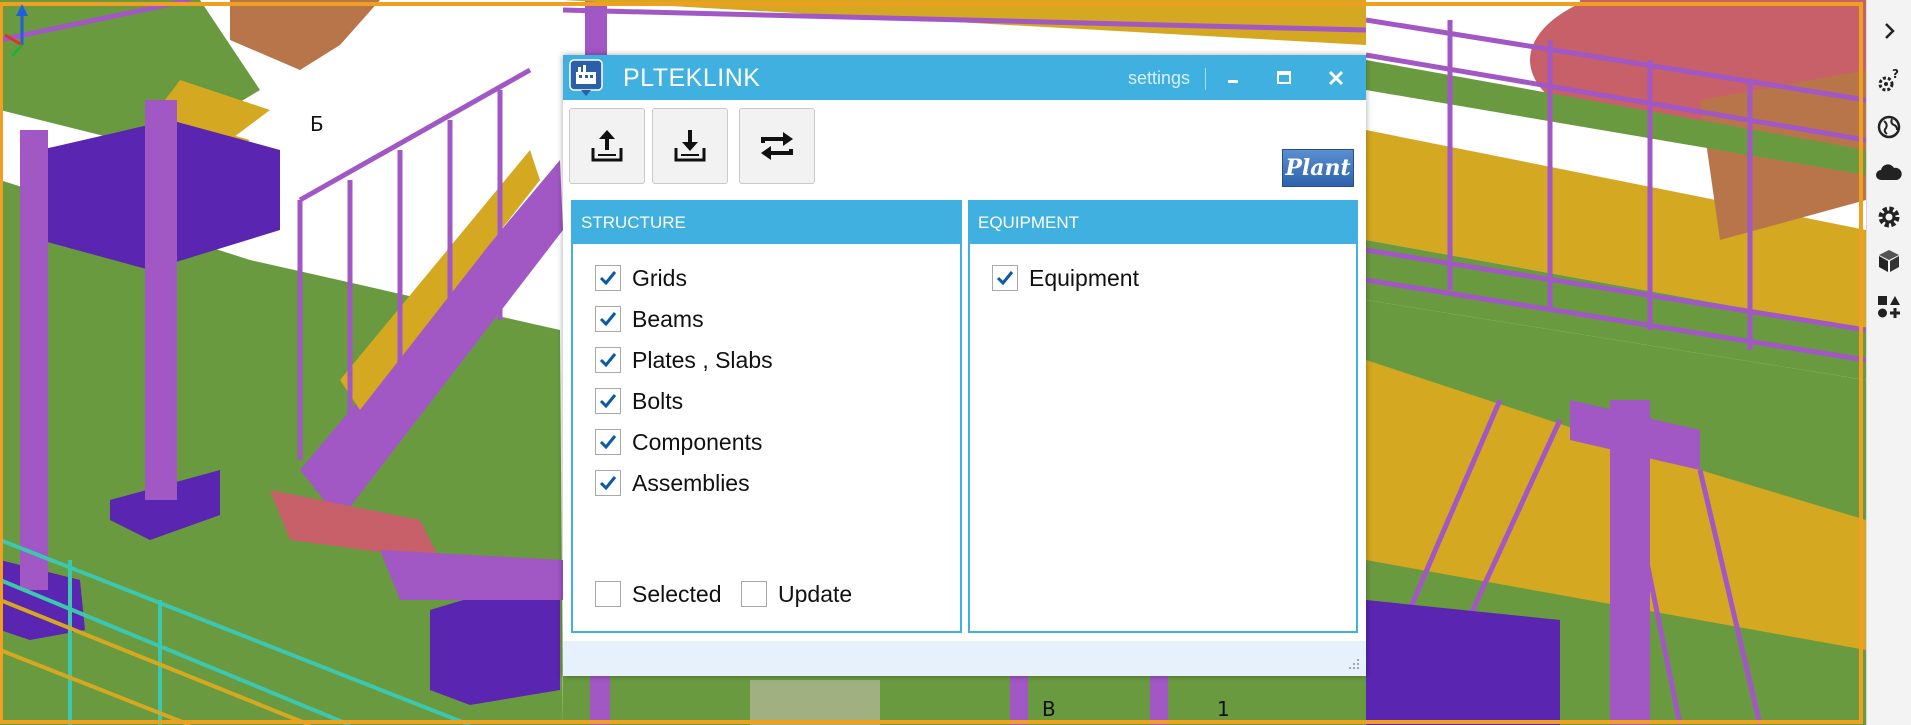  I want to click on checkbox-label: Assemblies, so click(691, 482).